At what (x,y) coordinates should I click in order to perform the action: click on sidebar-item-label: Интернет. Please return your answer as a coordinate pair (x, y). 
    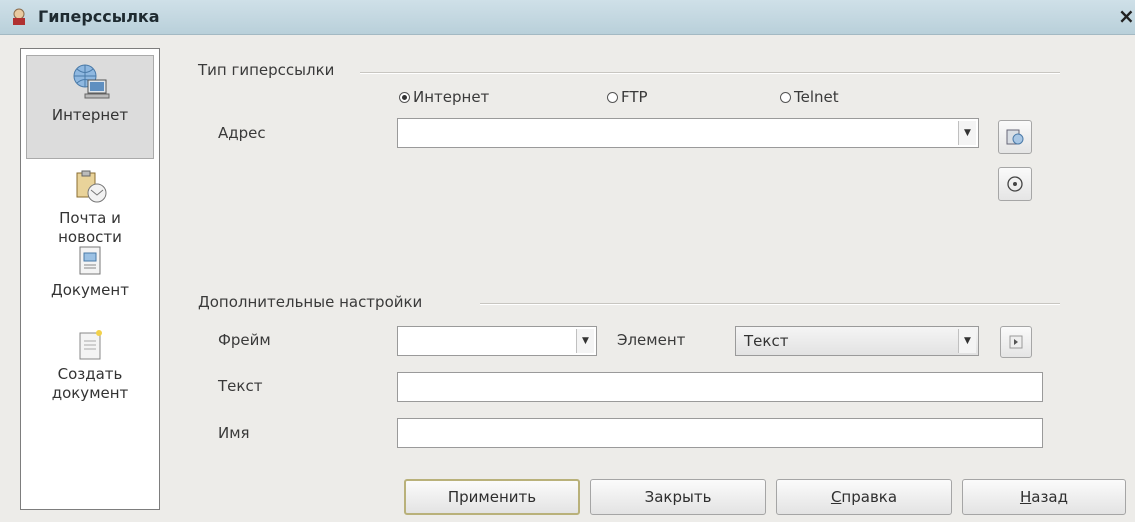
    Looking at the image, I should click on (90, 115).